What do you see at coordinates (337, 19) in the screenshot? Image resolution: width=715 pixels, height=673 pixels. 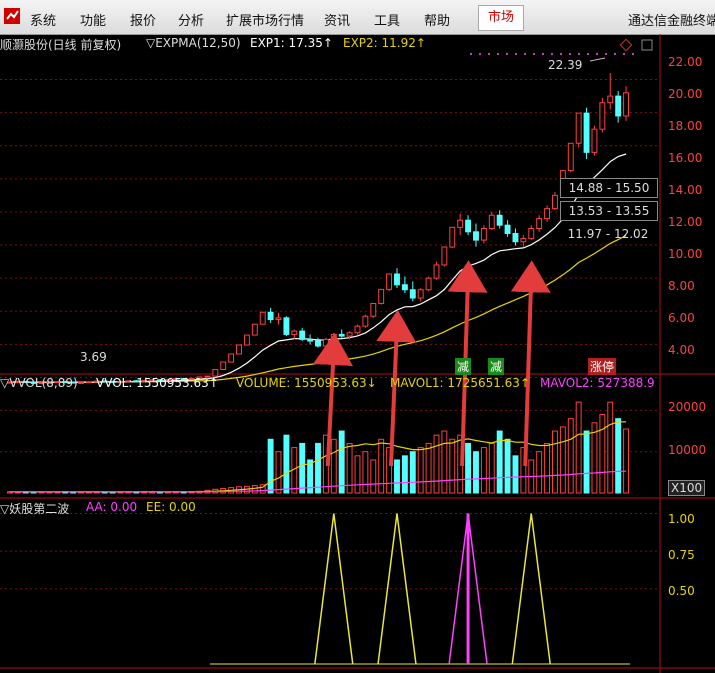 I see `menu-news: 资讯` at bounding box center [337, 19].